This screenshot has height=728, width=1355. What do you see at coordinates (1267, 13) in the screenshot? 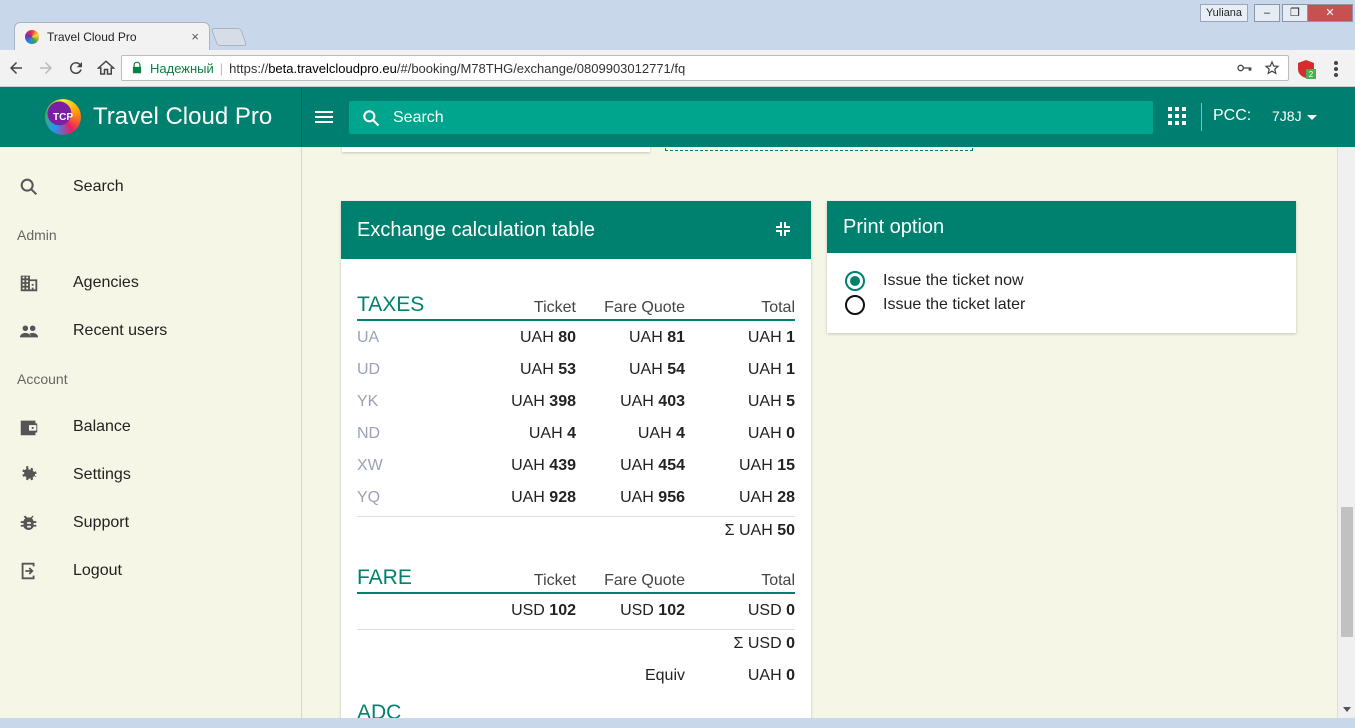
I see `minimize-button: –` at bounding box center [1267, 13].